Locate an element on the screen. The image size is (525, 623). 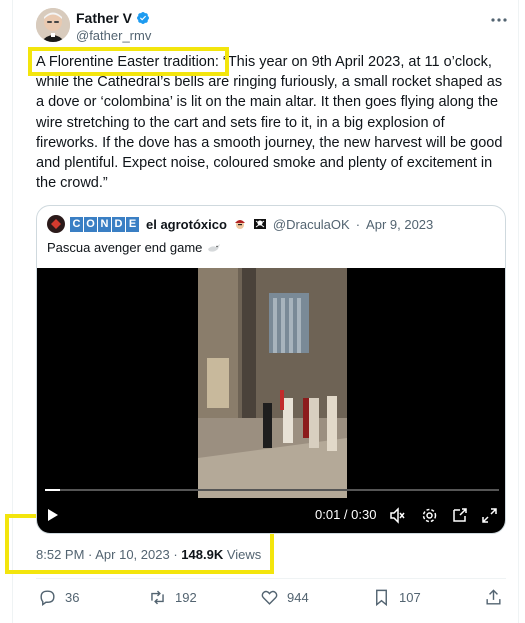
reply-icon is located at coordinates (47, 598).